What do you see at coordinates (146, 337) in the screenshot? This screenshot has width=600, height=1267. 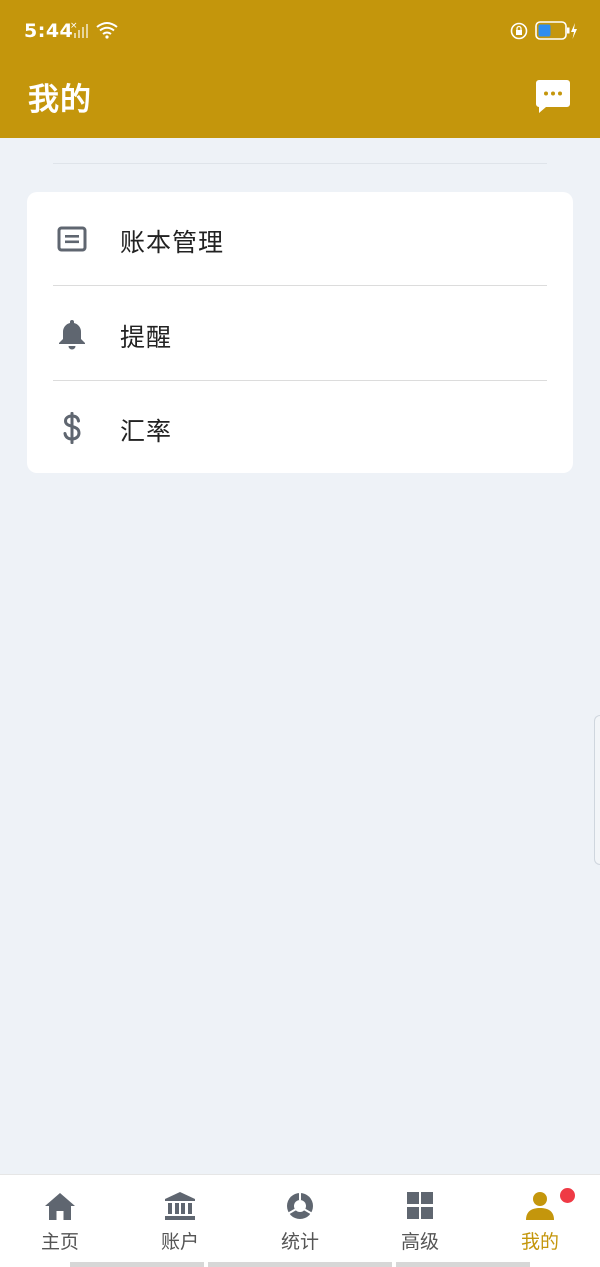 I see `menu-item-label: 提醒` at bounding box center [146, 337].